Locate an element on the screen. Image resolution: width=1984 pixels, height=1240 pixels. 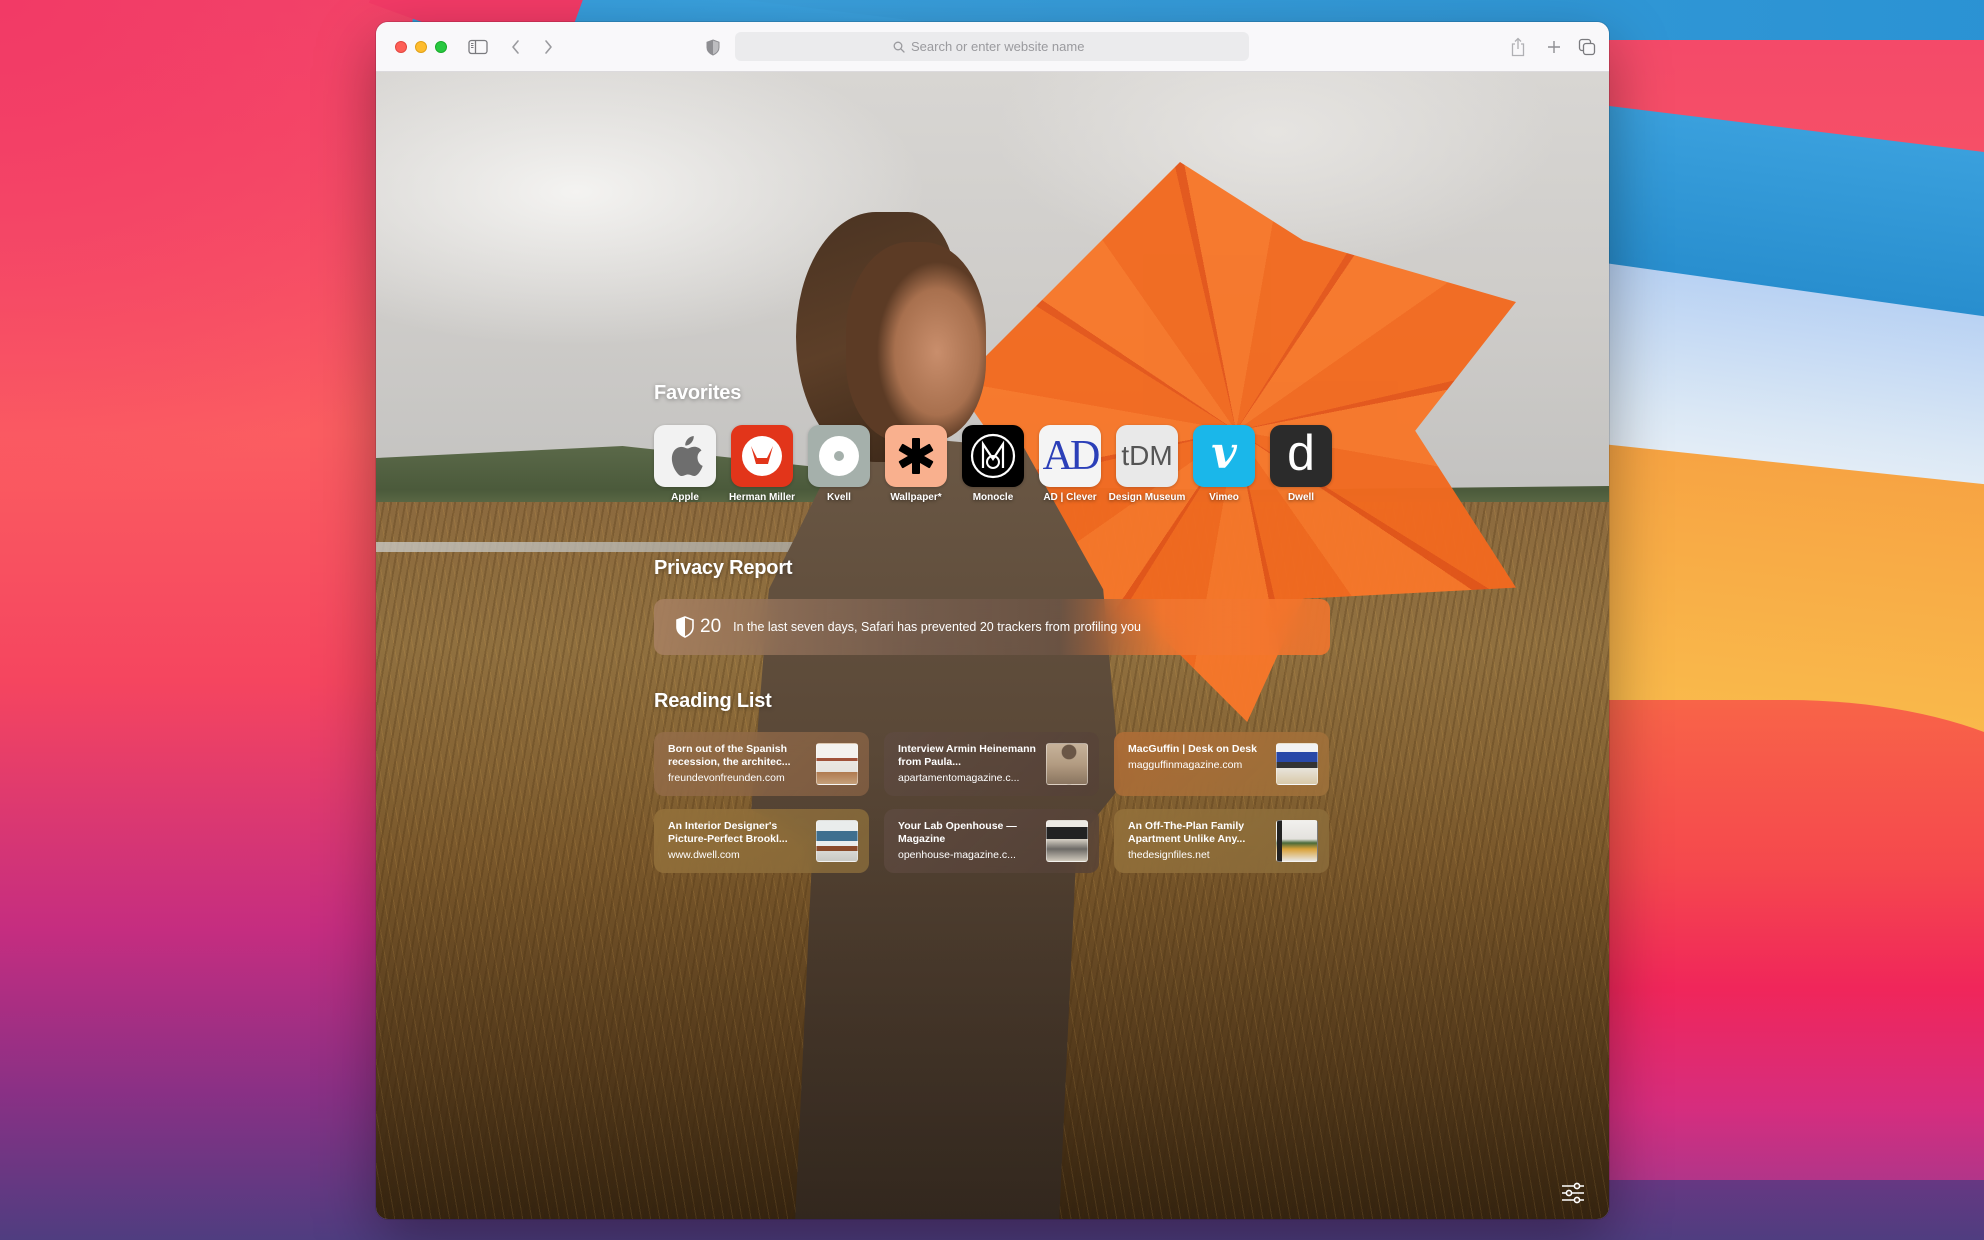
favorite-design-museum: tDM Design Museum is located at coordinates (1147, 464).